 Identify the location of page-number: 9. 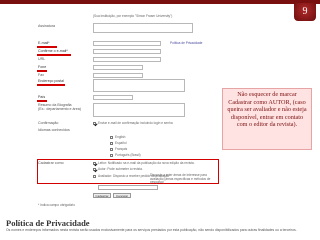
(305, 11).